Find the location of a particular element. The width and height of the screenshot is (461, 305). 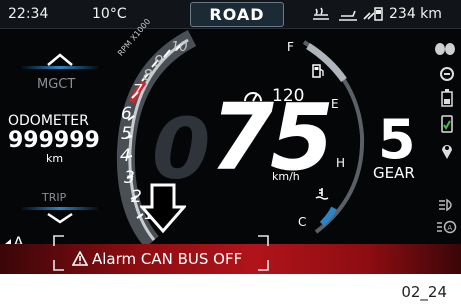

fog-light-icon is located at coordinates (445, 205).